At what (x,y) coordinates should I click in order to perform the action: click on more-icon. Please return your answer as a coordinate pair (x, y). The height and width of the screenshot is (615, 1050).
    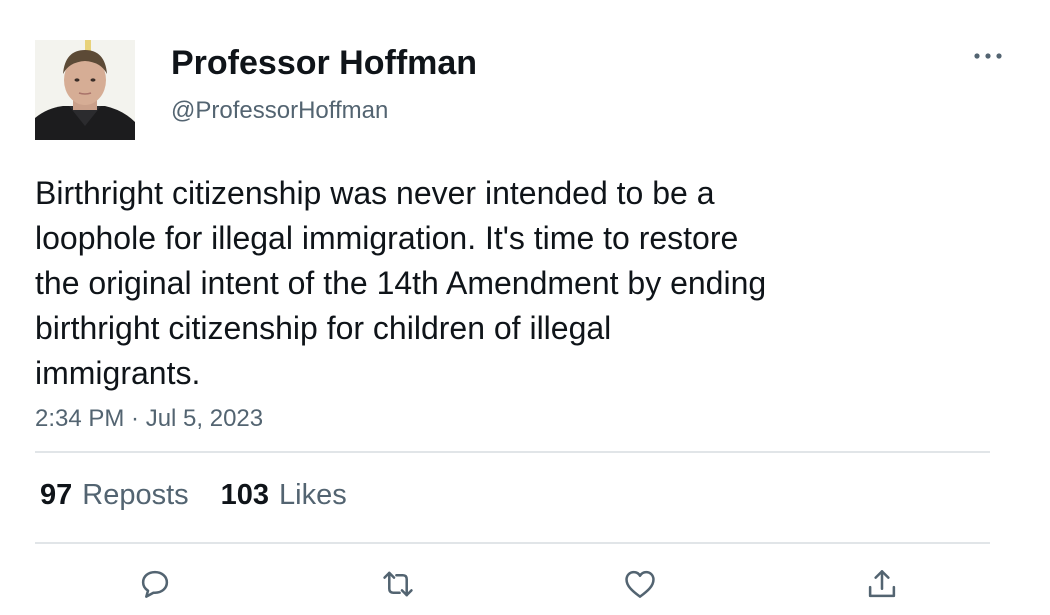
    Looking at the image, I should click on (988, 56).